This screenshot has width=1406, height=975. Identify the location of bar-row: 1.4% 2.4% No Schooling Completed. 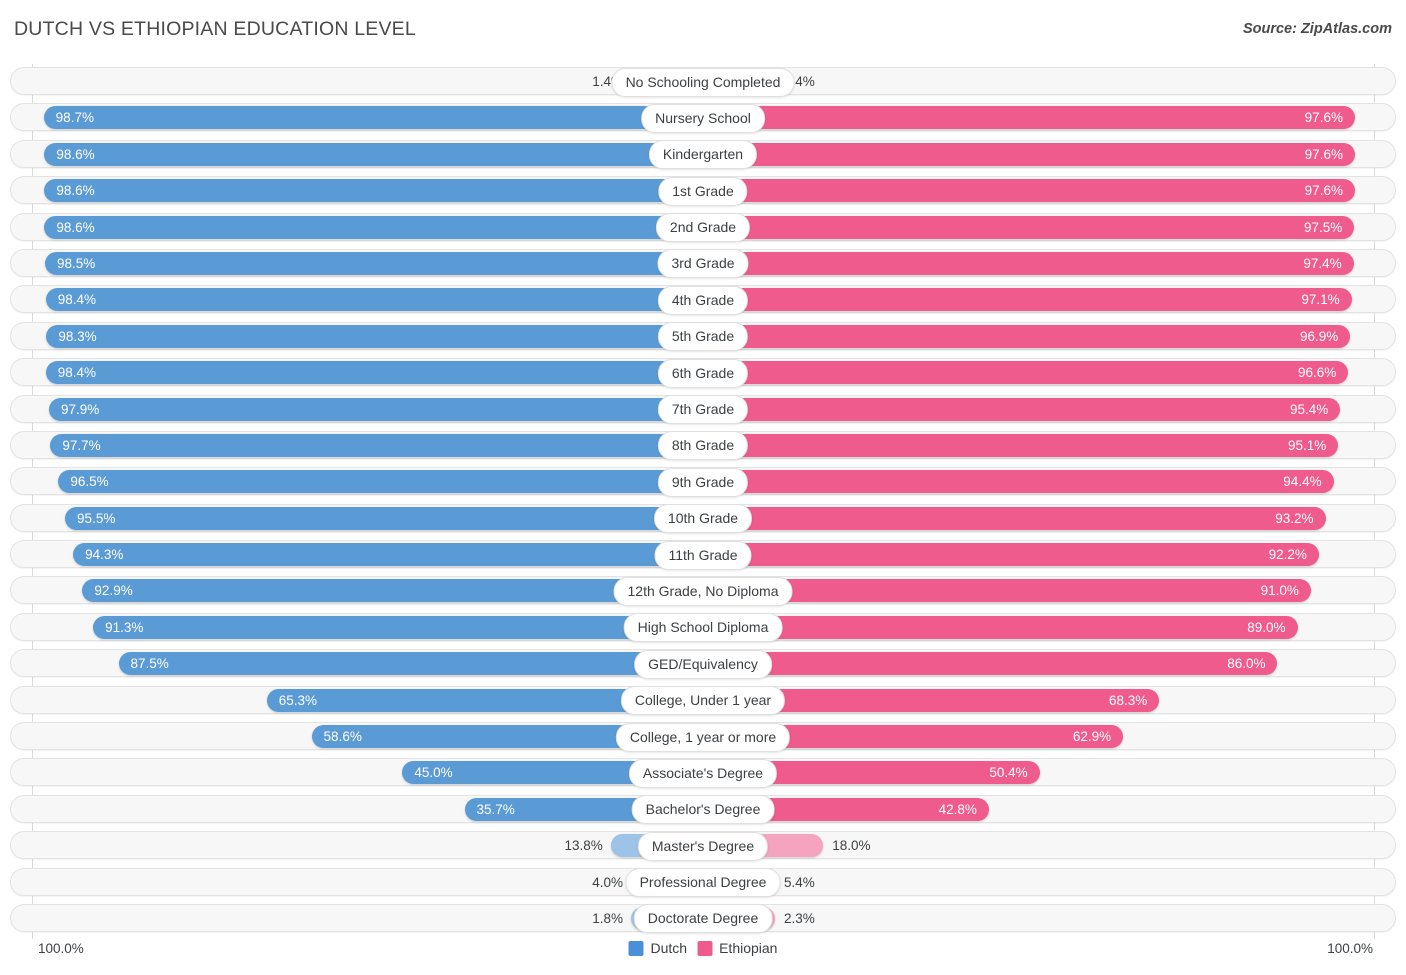
(703, 82).